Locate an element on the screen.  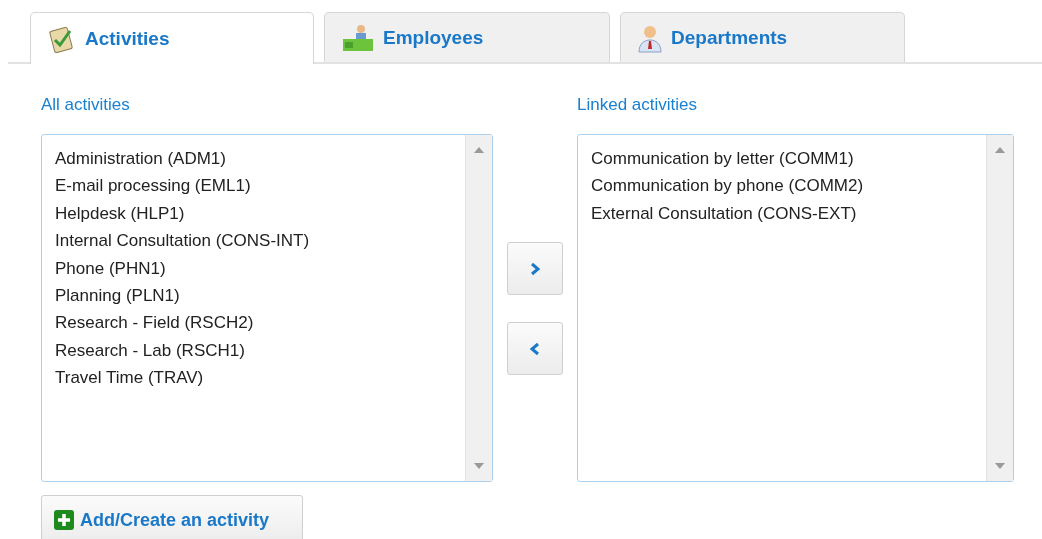
tab: Activities is located at coordinates (172, 38).